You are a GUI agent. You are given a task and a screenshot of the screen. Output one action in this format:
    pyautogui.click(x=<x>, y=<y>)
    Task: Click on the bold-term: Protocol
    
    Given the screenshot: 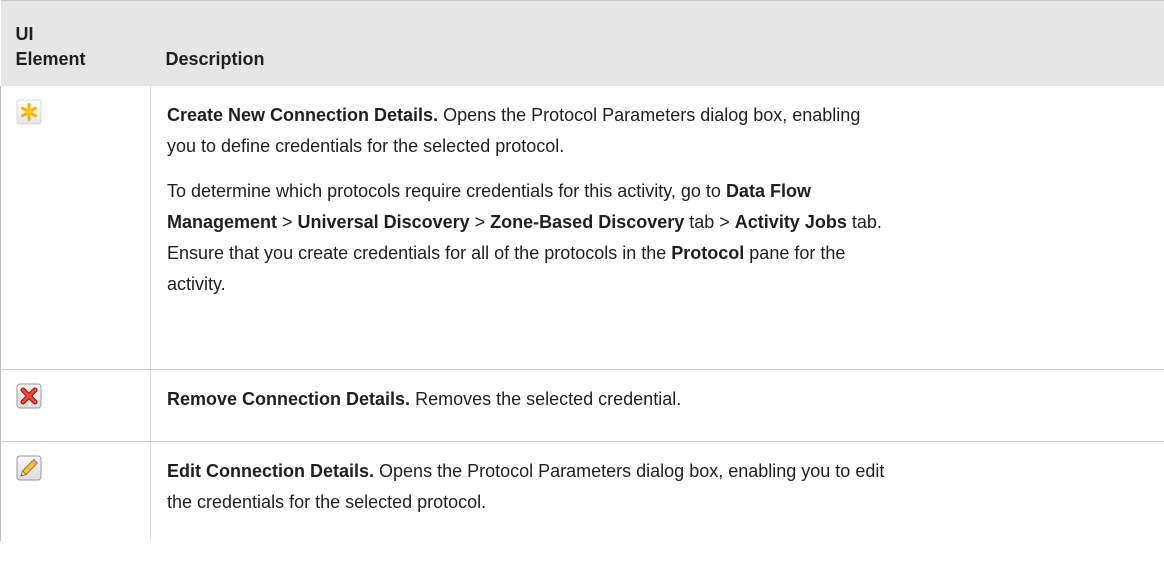 What is the action you would take?
    pyautogui.click(x=708, y=253)
    